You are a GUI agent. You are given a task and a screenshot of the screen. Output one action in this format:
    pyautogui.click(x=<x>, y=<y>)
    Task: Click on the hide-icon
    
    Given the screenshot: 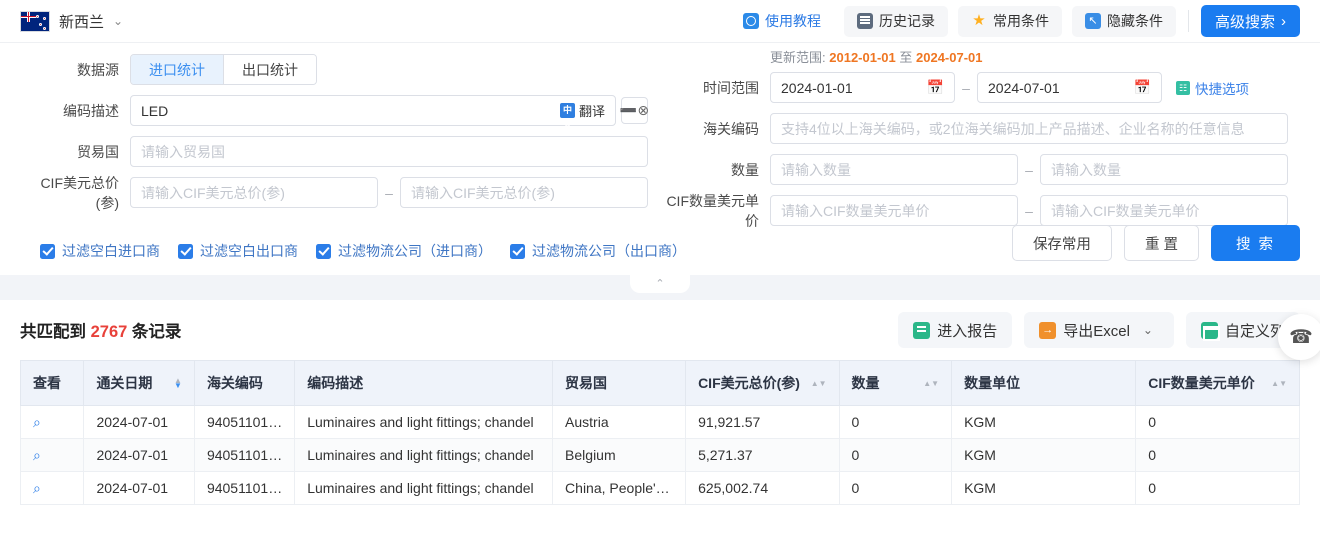 What is the action you would take?
    pyautogui.click(x=1092, y=21)
    